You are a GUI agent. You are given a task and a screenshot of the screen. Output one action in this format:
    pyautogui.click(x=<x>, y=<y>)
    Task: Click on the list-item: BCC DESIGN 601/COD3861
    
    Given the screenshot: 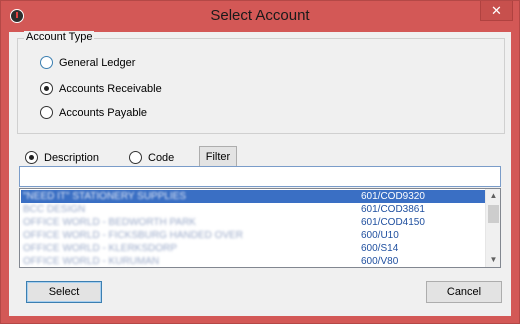 What is the action you would take?
    pyautogui.click(x=253, y=209)
    